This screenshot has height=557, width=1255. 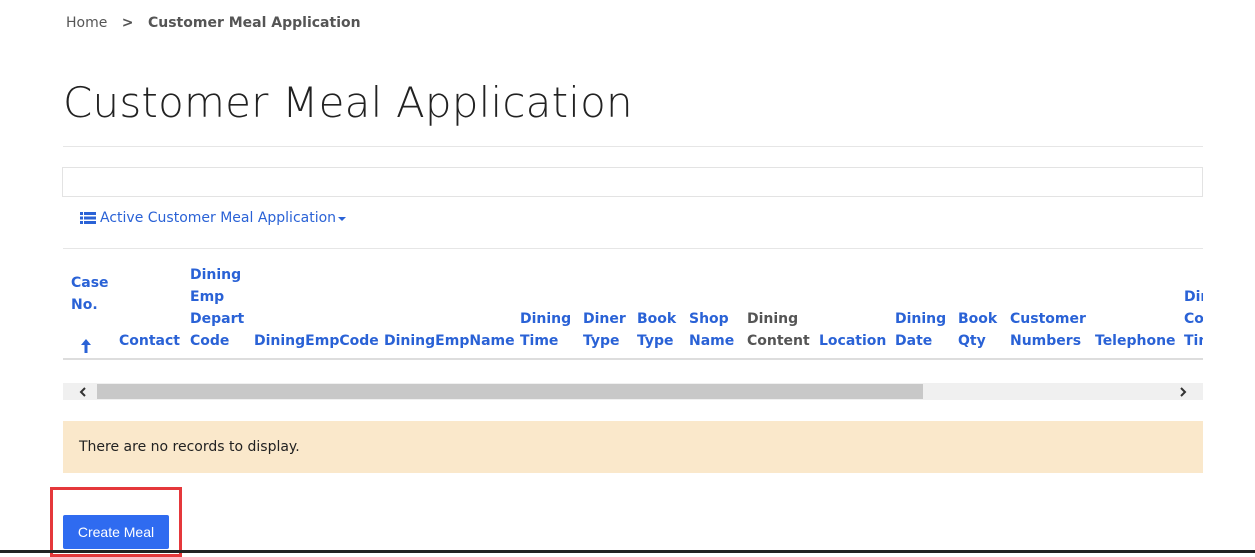 What do you see at coordinates (1052, 333) in the screenshot?
I see `column-header-customer-numbers: Customer Numbers` at bounding box center [1052, 333].